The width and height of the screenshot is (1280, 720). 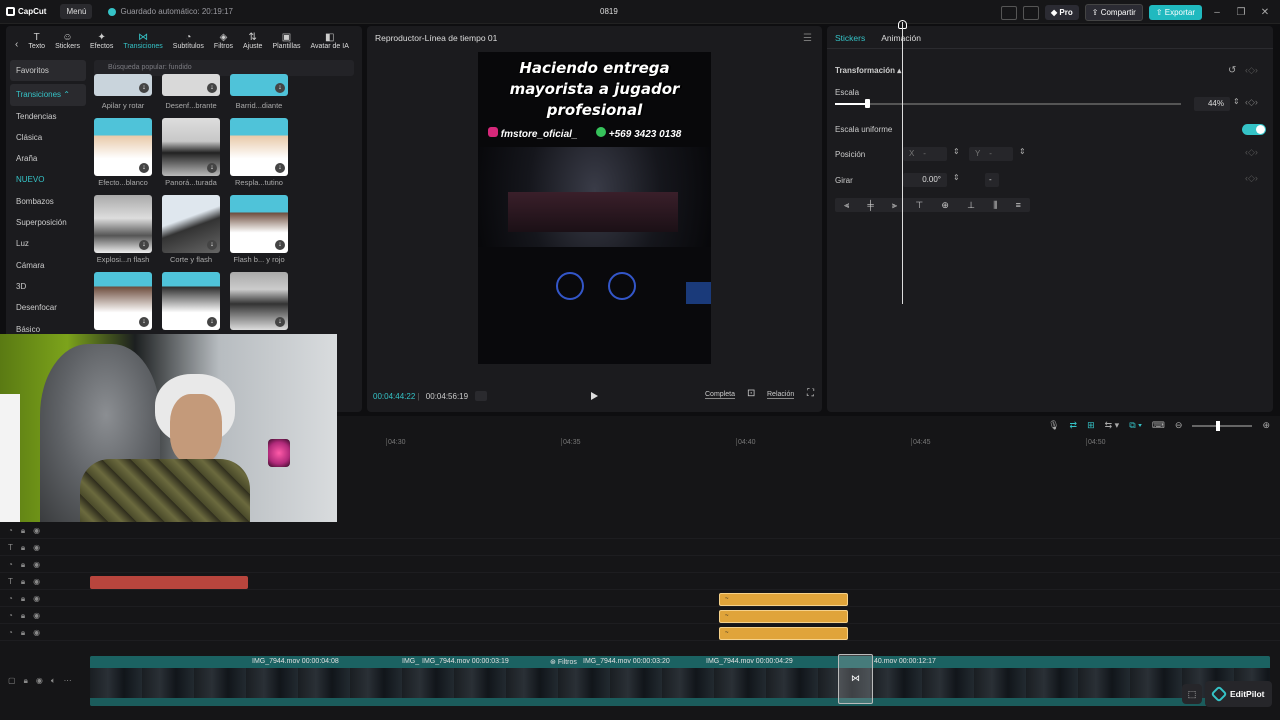 I want to click on sidebar-item-superposicion: Superposición, so click(x=48, y=222).